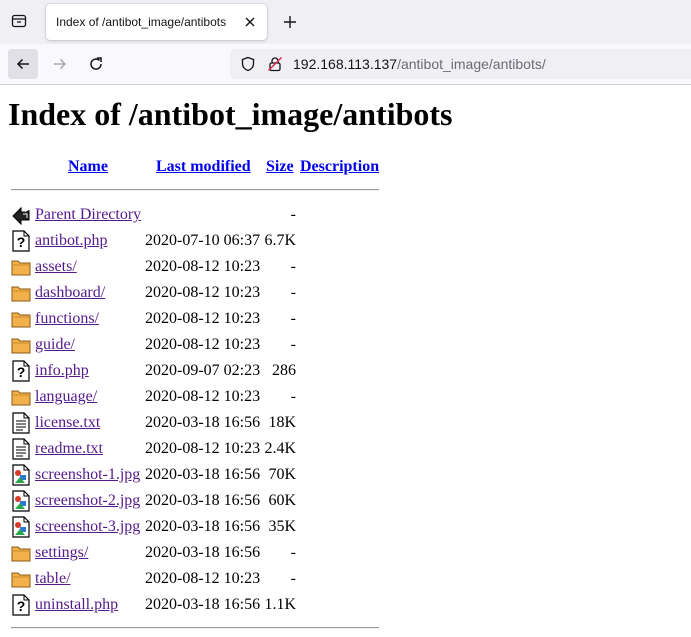  I want to click on file-link: guide/, so click(55, 344).